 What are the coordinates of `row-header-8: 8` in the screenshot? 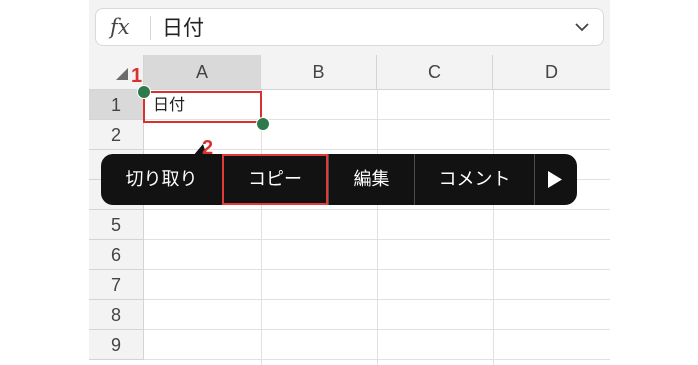 It's located at (116, 315).